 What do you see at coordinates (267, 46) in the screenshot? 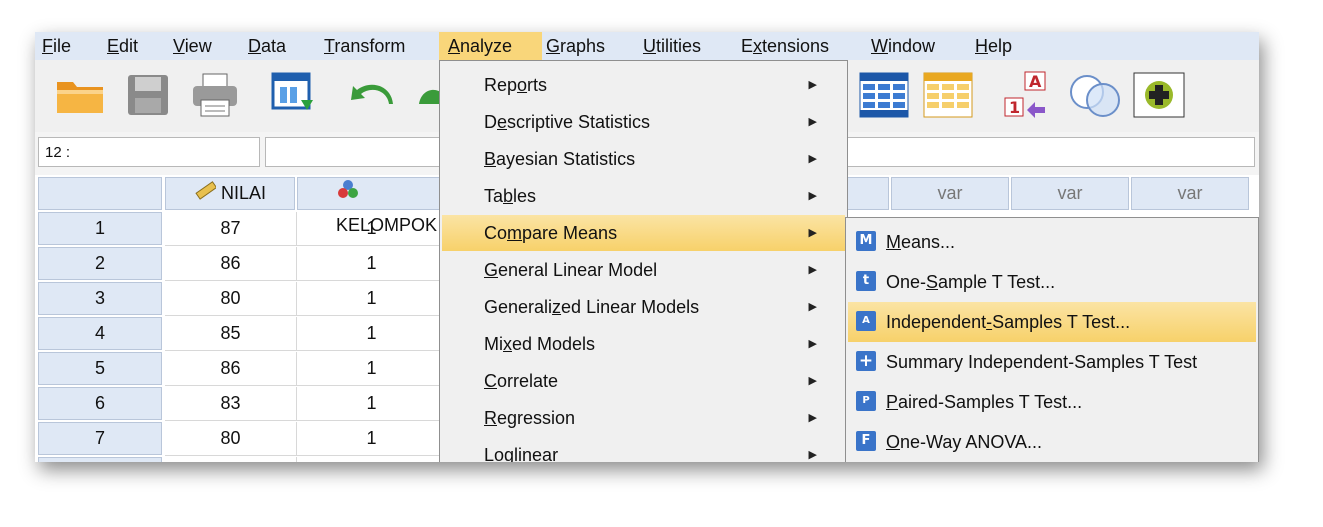
I see `menu-data: Data` at bounding box center [267, 46].